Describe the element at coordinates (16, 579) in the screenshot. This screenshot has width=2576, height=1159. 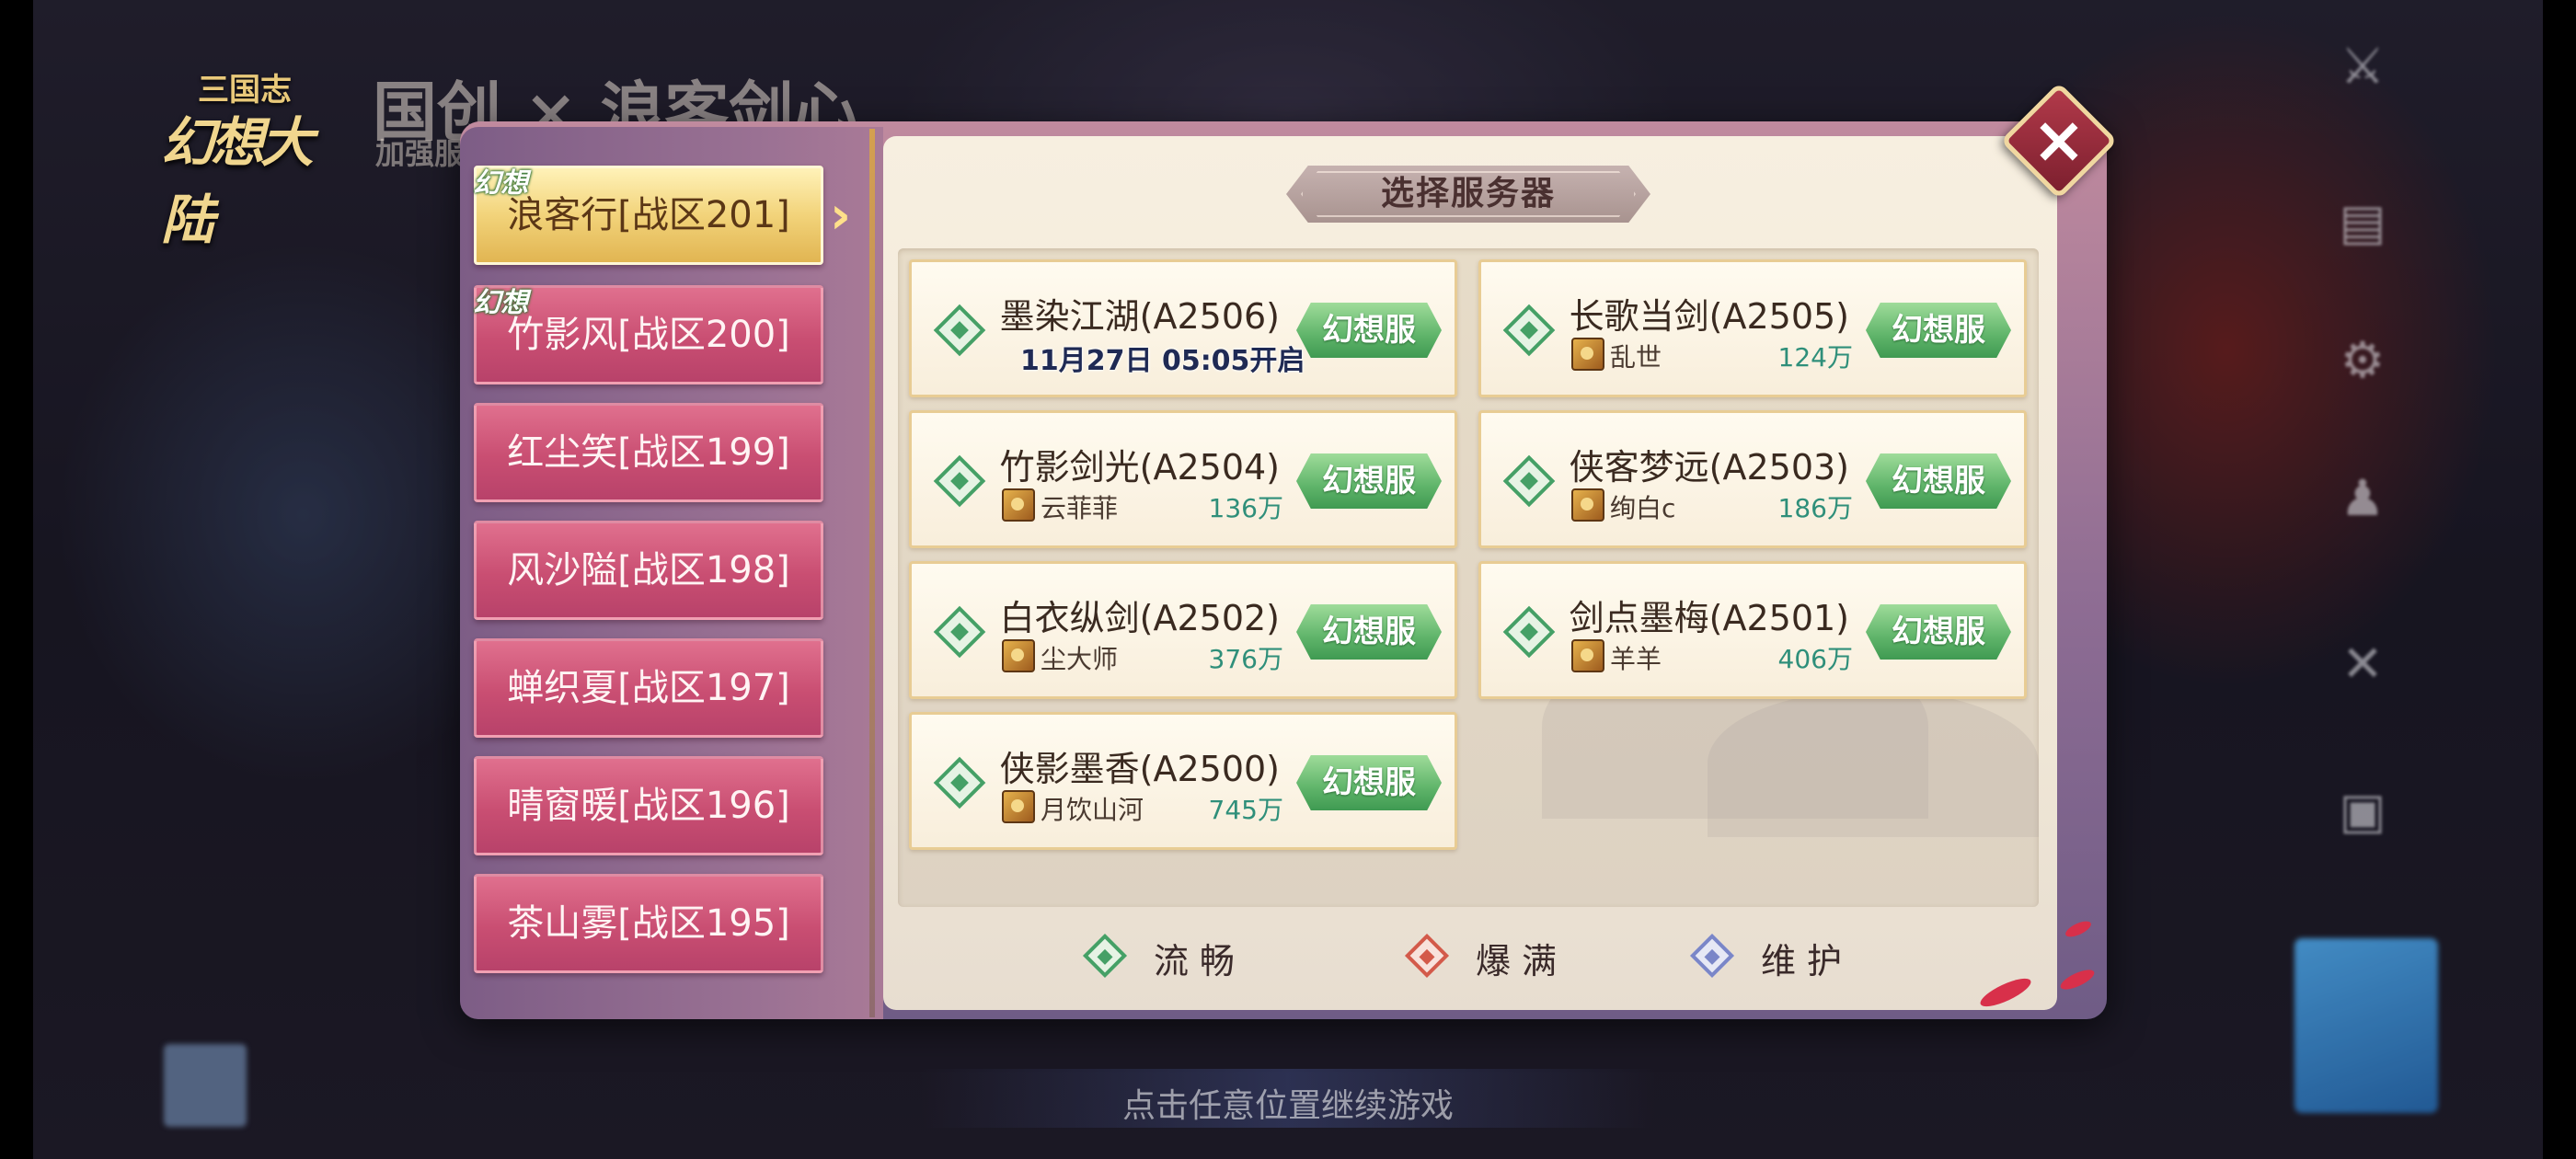
I see `left-letterbox` at that location.